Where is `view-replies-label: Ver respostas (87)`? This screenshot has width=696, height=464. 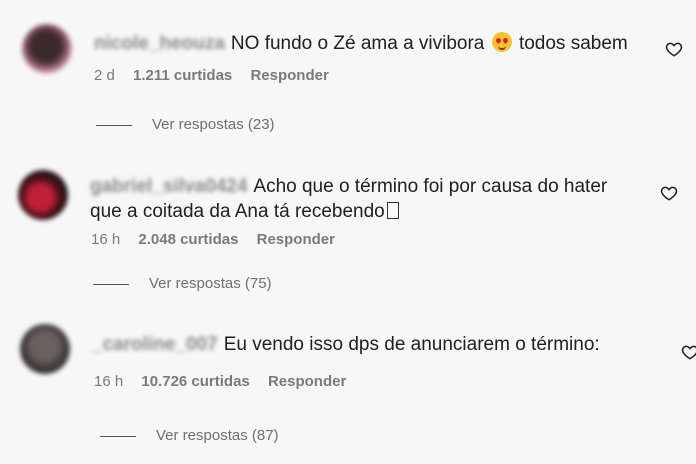 view-replies-label: Ver respostas (87) is located at coordinates (217, 435).